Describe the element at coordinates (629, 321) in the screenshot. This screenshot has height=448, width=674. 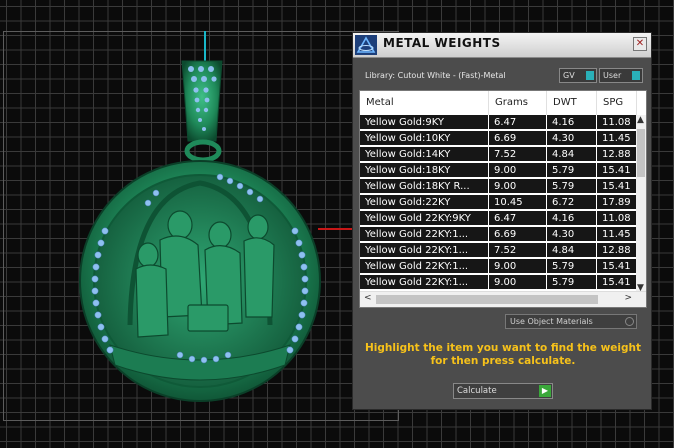
I see `radio-icon` at that location.